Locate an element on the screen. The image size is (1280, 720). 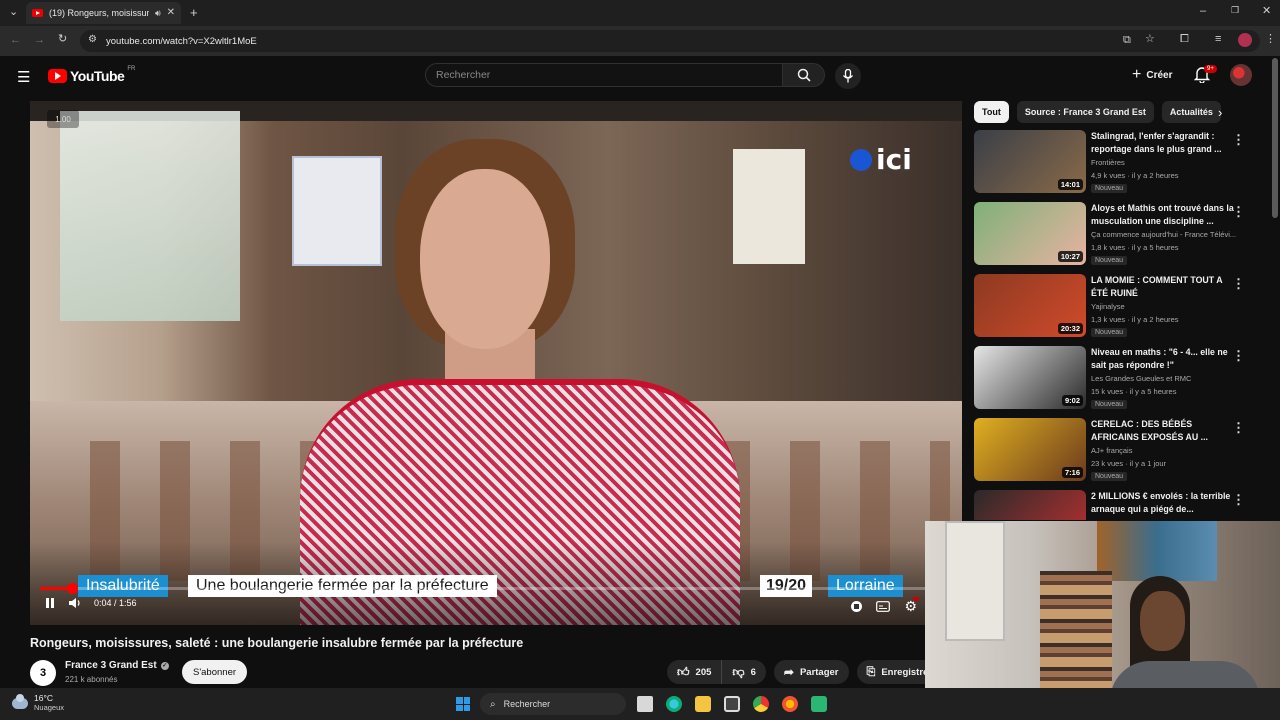
chips-next-chevron-icon: › is located at coordinates (1220, 112).